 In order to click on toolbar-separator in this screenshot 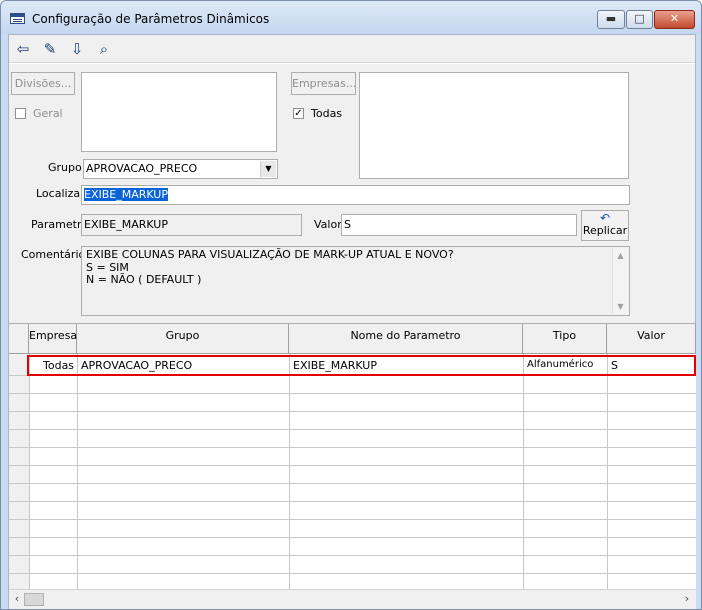, I will do `click(352, 63)`.